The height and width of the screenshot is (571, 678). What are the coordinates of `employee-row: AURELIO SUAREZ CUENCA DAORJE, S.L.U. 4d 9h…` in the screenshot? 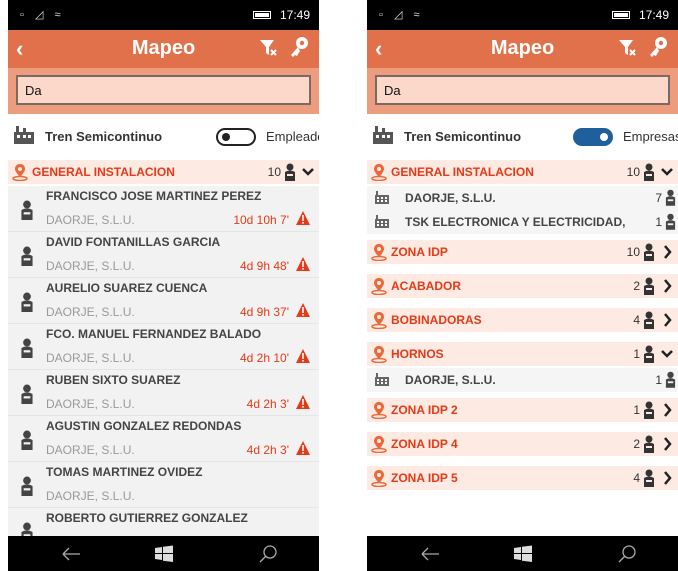 It's located at (163, 301).